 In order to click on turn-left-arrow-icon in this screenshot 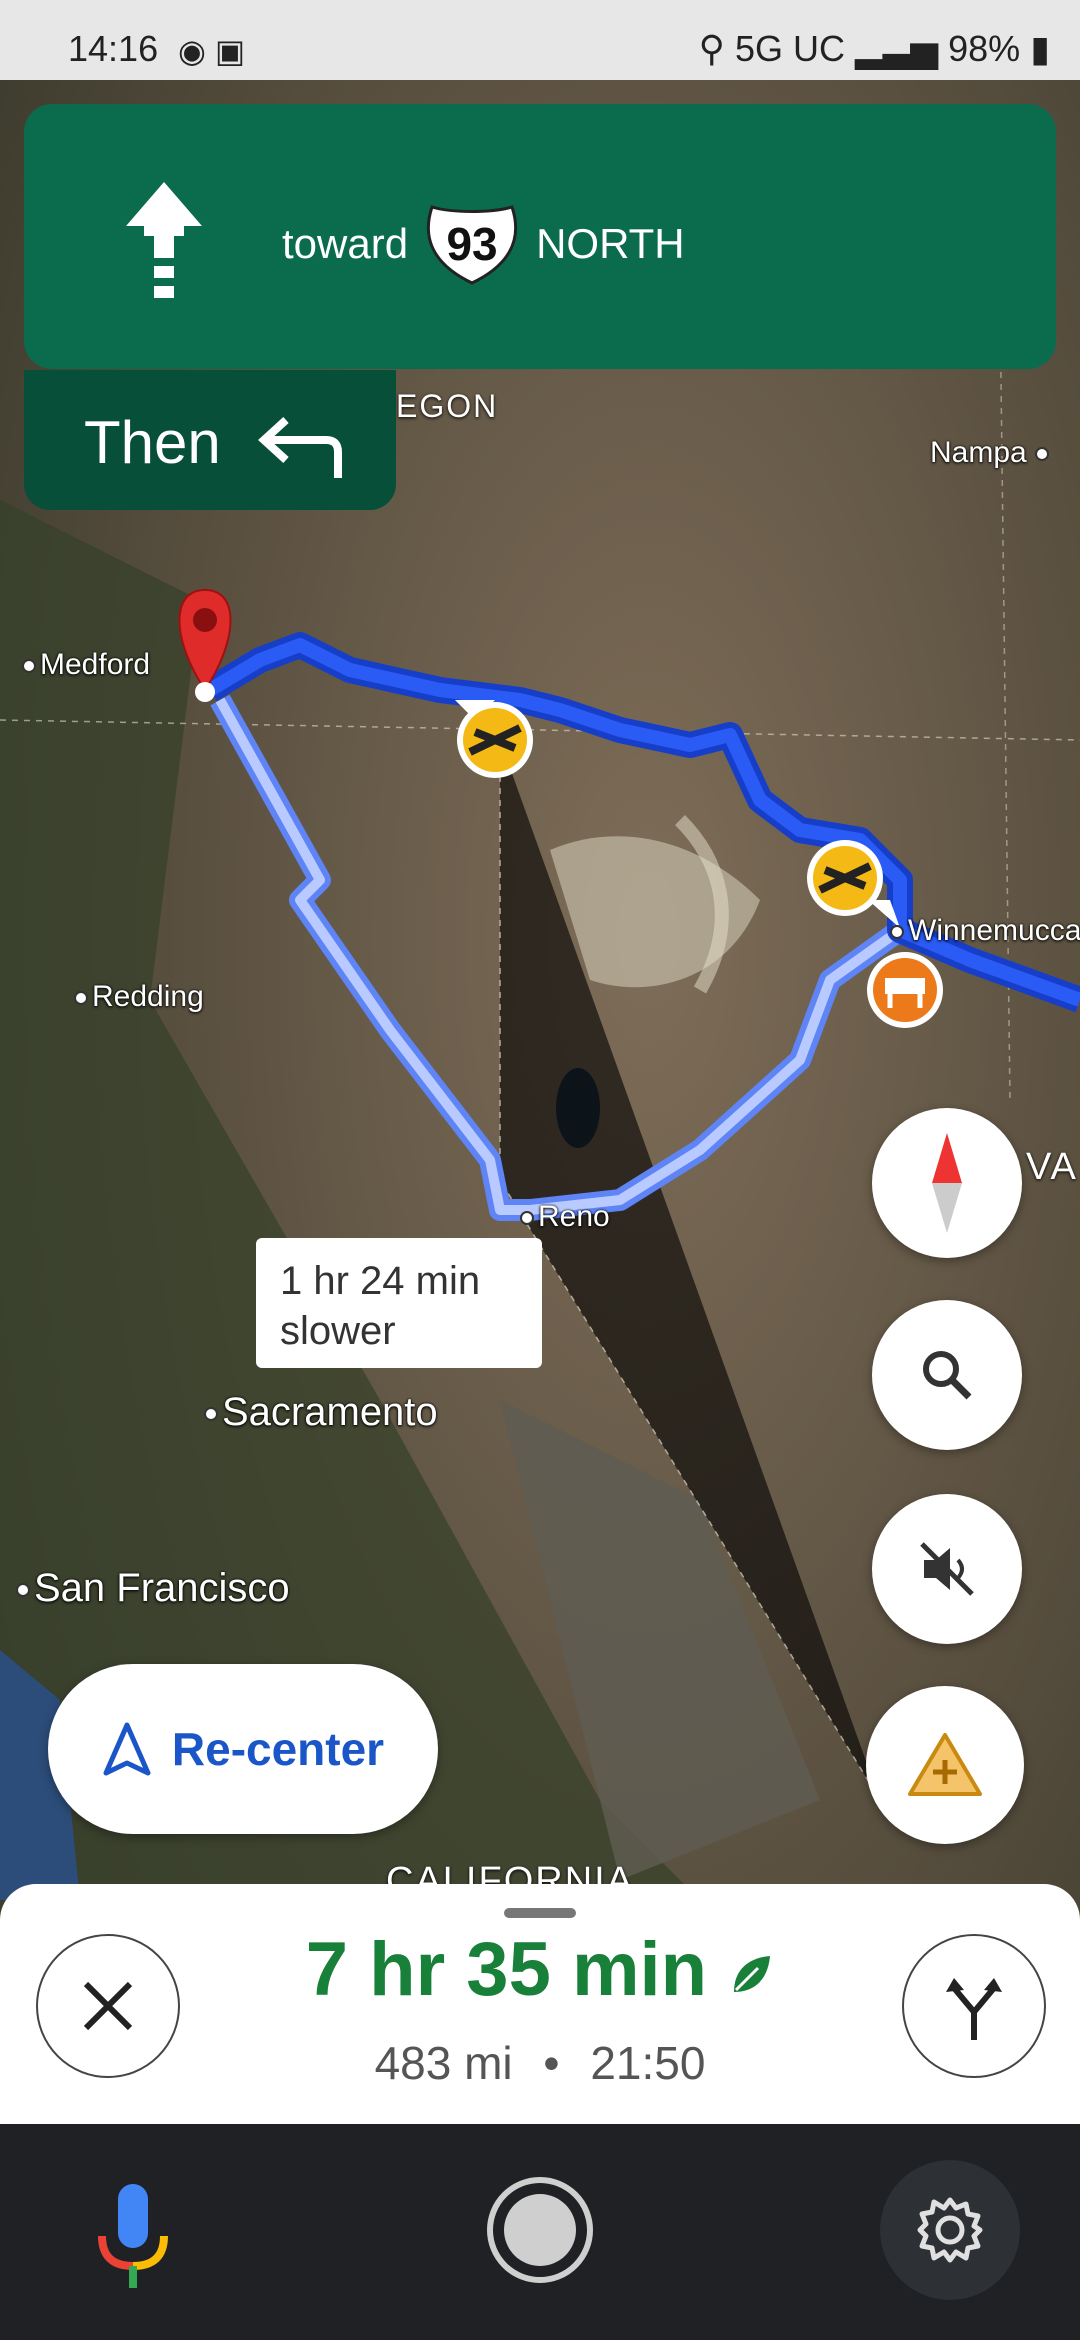, I will do `click(300, 447)`.